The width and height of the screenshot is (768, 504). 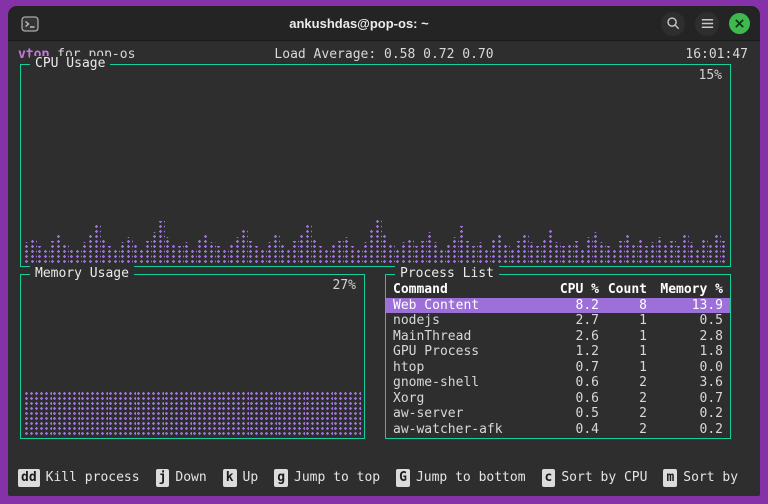 I want to click on process-memory: 1.8, so click(x=711, y=351).